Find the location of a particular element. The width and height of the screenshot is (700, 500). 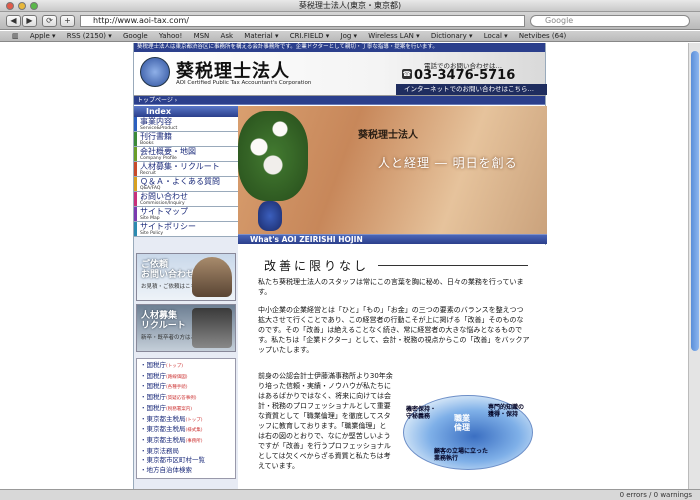

refresh-button: ⟳ is located at coordinates (49, 21).